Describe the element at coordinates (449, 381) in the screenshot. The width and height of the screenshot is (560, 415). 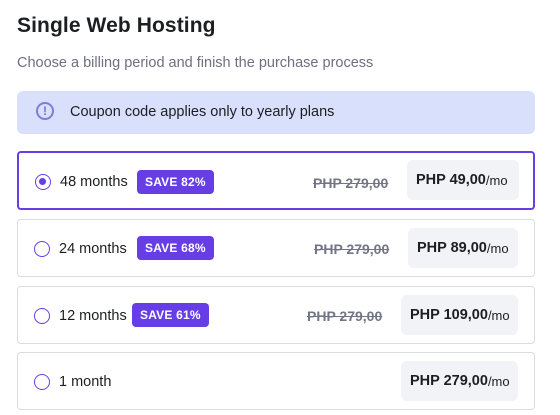
I see `plan-price: PHP 279,00` at that location.